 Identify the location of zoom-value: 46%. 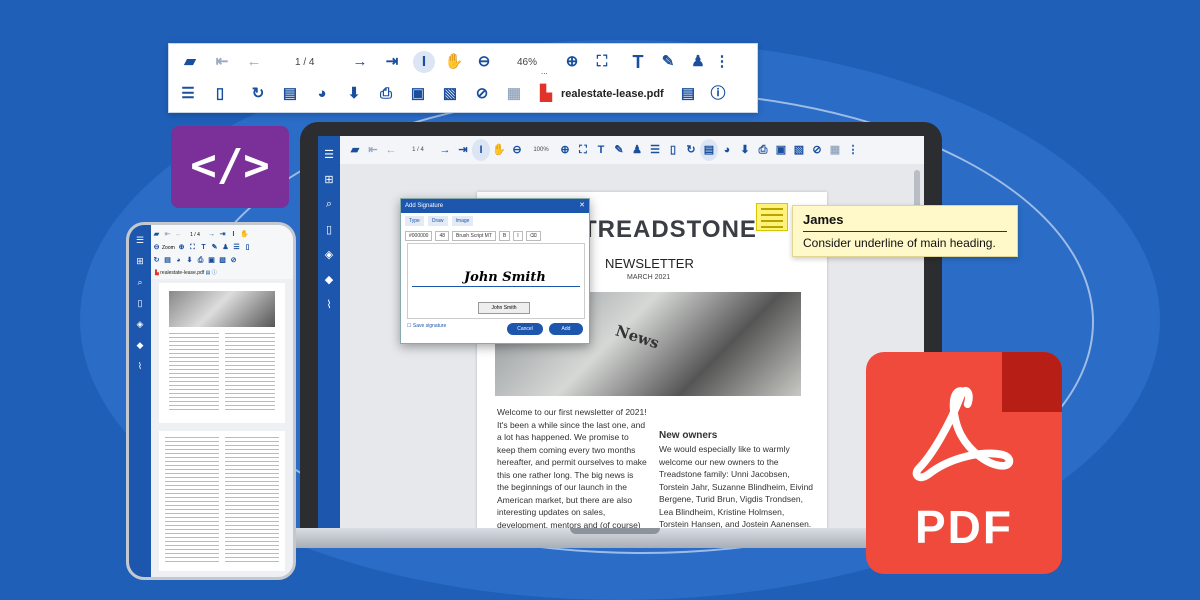
(534, 62).